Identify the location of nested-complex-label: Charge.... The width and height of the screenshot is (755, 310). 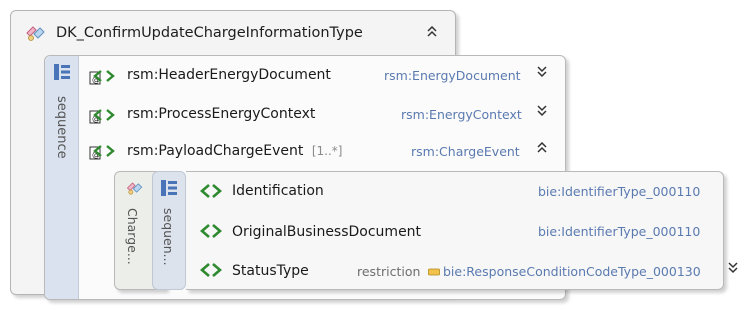
(132, 236).